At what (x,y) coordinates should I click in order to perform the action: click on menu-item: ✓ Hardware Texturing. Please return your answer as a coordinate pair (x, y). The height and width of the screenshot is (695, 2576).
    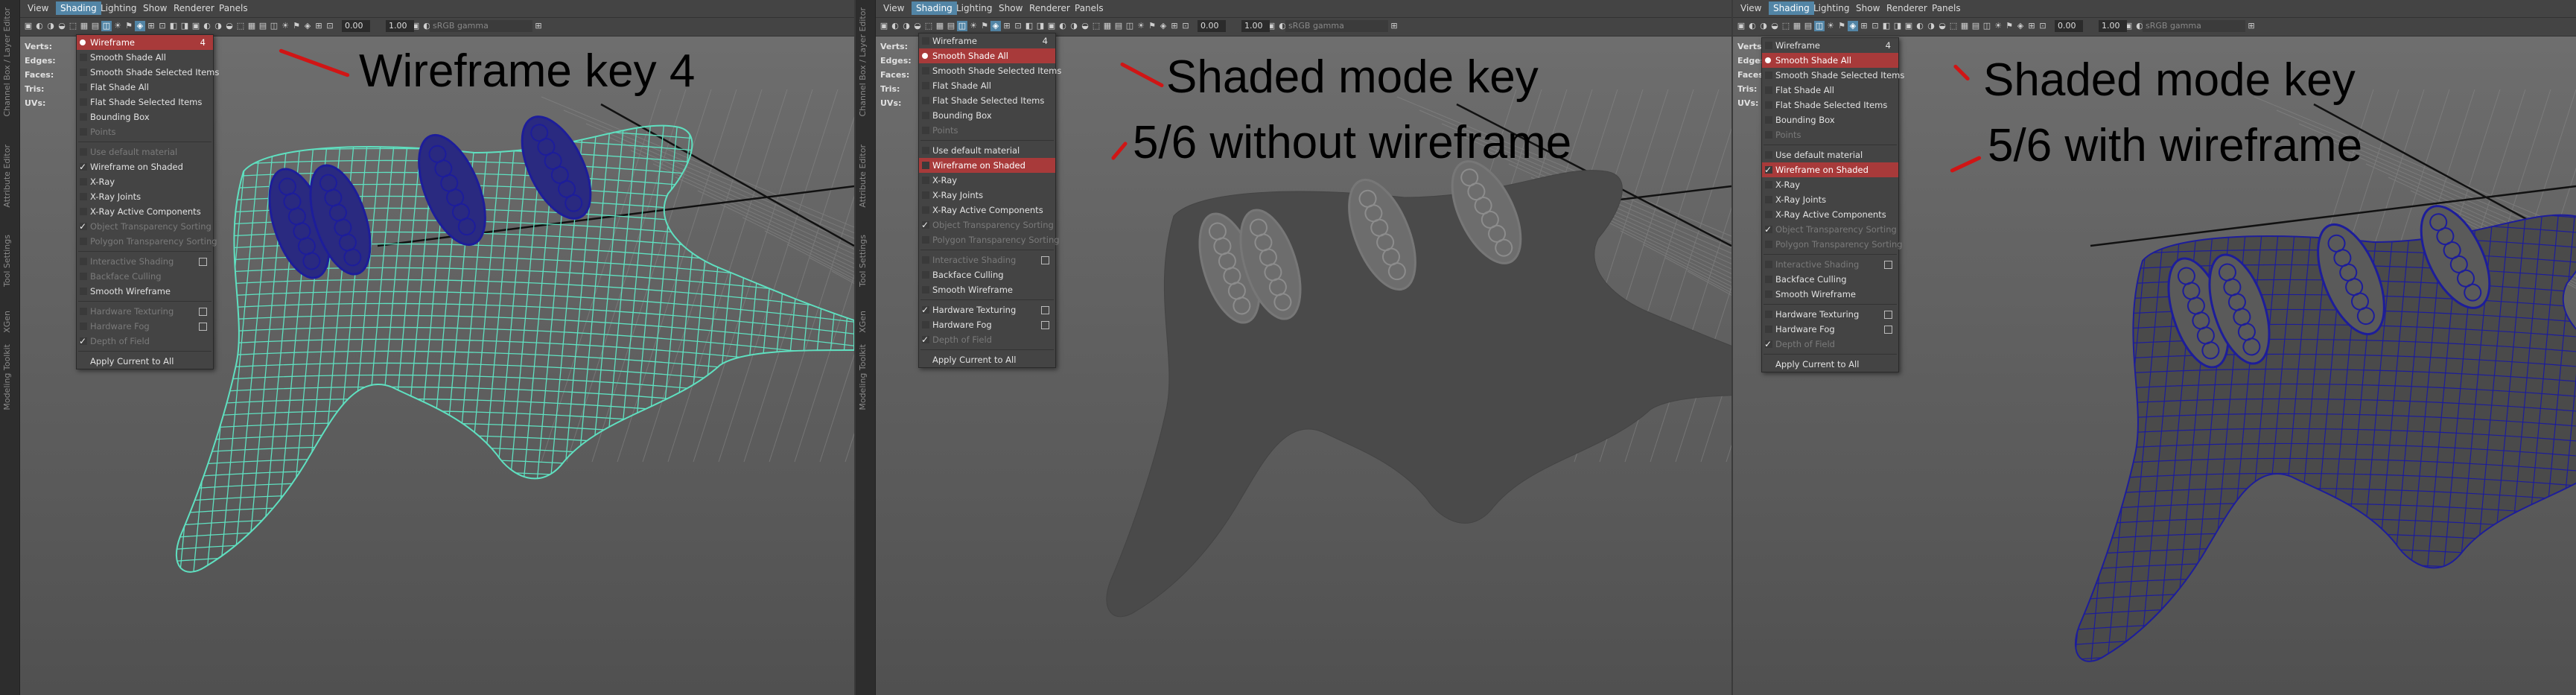
    Looking at the image, I should click on (987, 310).